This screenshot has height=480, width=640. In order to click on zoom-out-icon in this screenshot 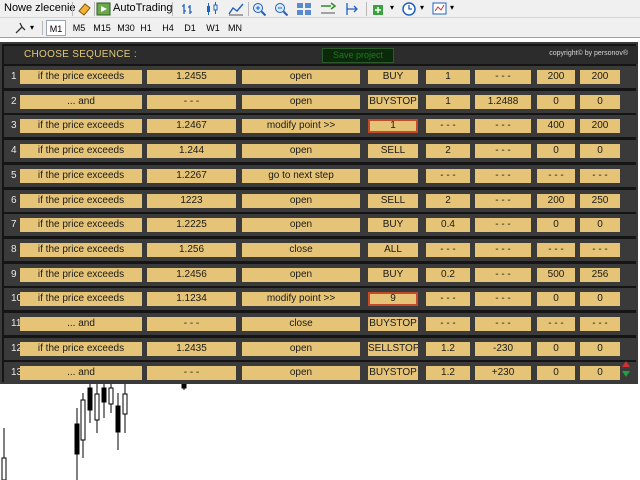, I will do `click(282, 9)`.